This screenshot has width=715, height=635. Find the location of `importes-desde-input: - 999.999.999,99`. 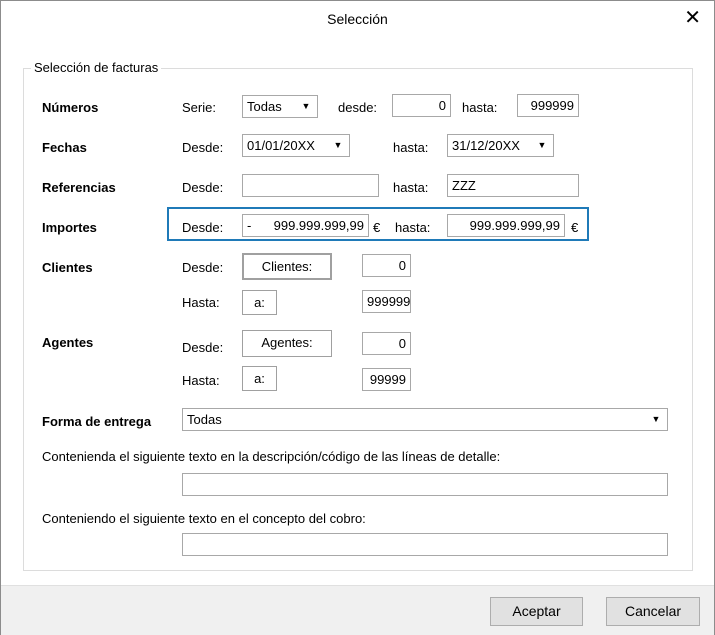

importes-desde-input: - 999.999.999,99 is located at coordinates (305, 225).